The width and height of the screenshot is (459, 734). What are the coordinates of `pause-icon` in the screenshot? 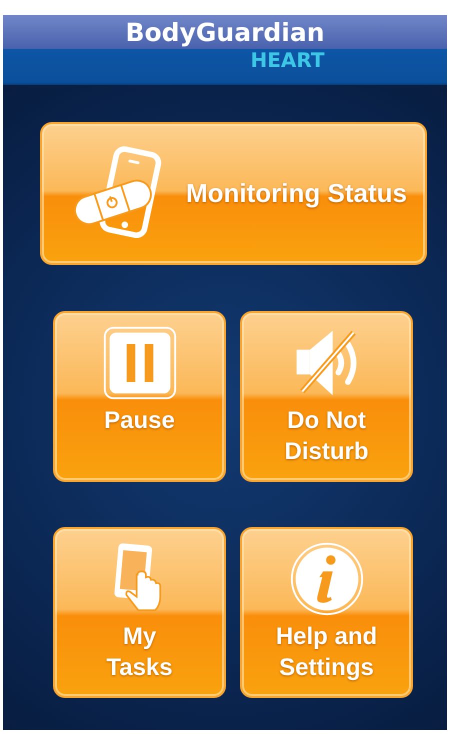 It's located at (140, 363).